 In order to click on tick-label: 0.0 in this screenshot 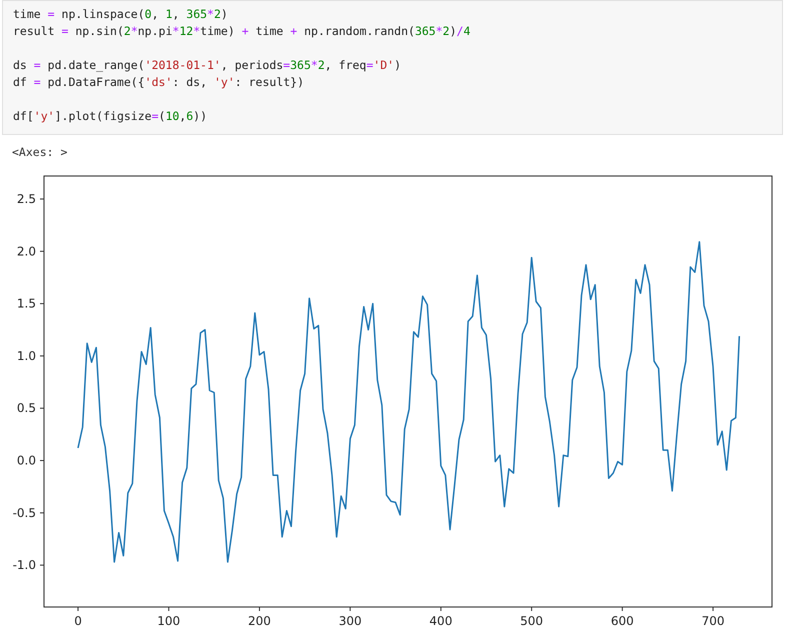, I will do `click(26, 461)`.